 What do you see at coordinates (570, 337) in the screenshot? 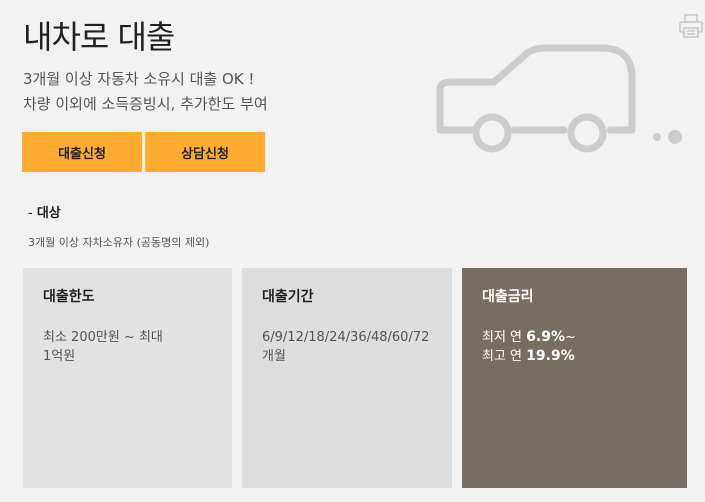
I see `loan-rate-min-suffix: ~` at bounding box center [570, 337].